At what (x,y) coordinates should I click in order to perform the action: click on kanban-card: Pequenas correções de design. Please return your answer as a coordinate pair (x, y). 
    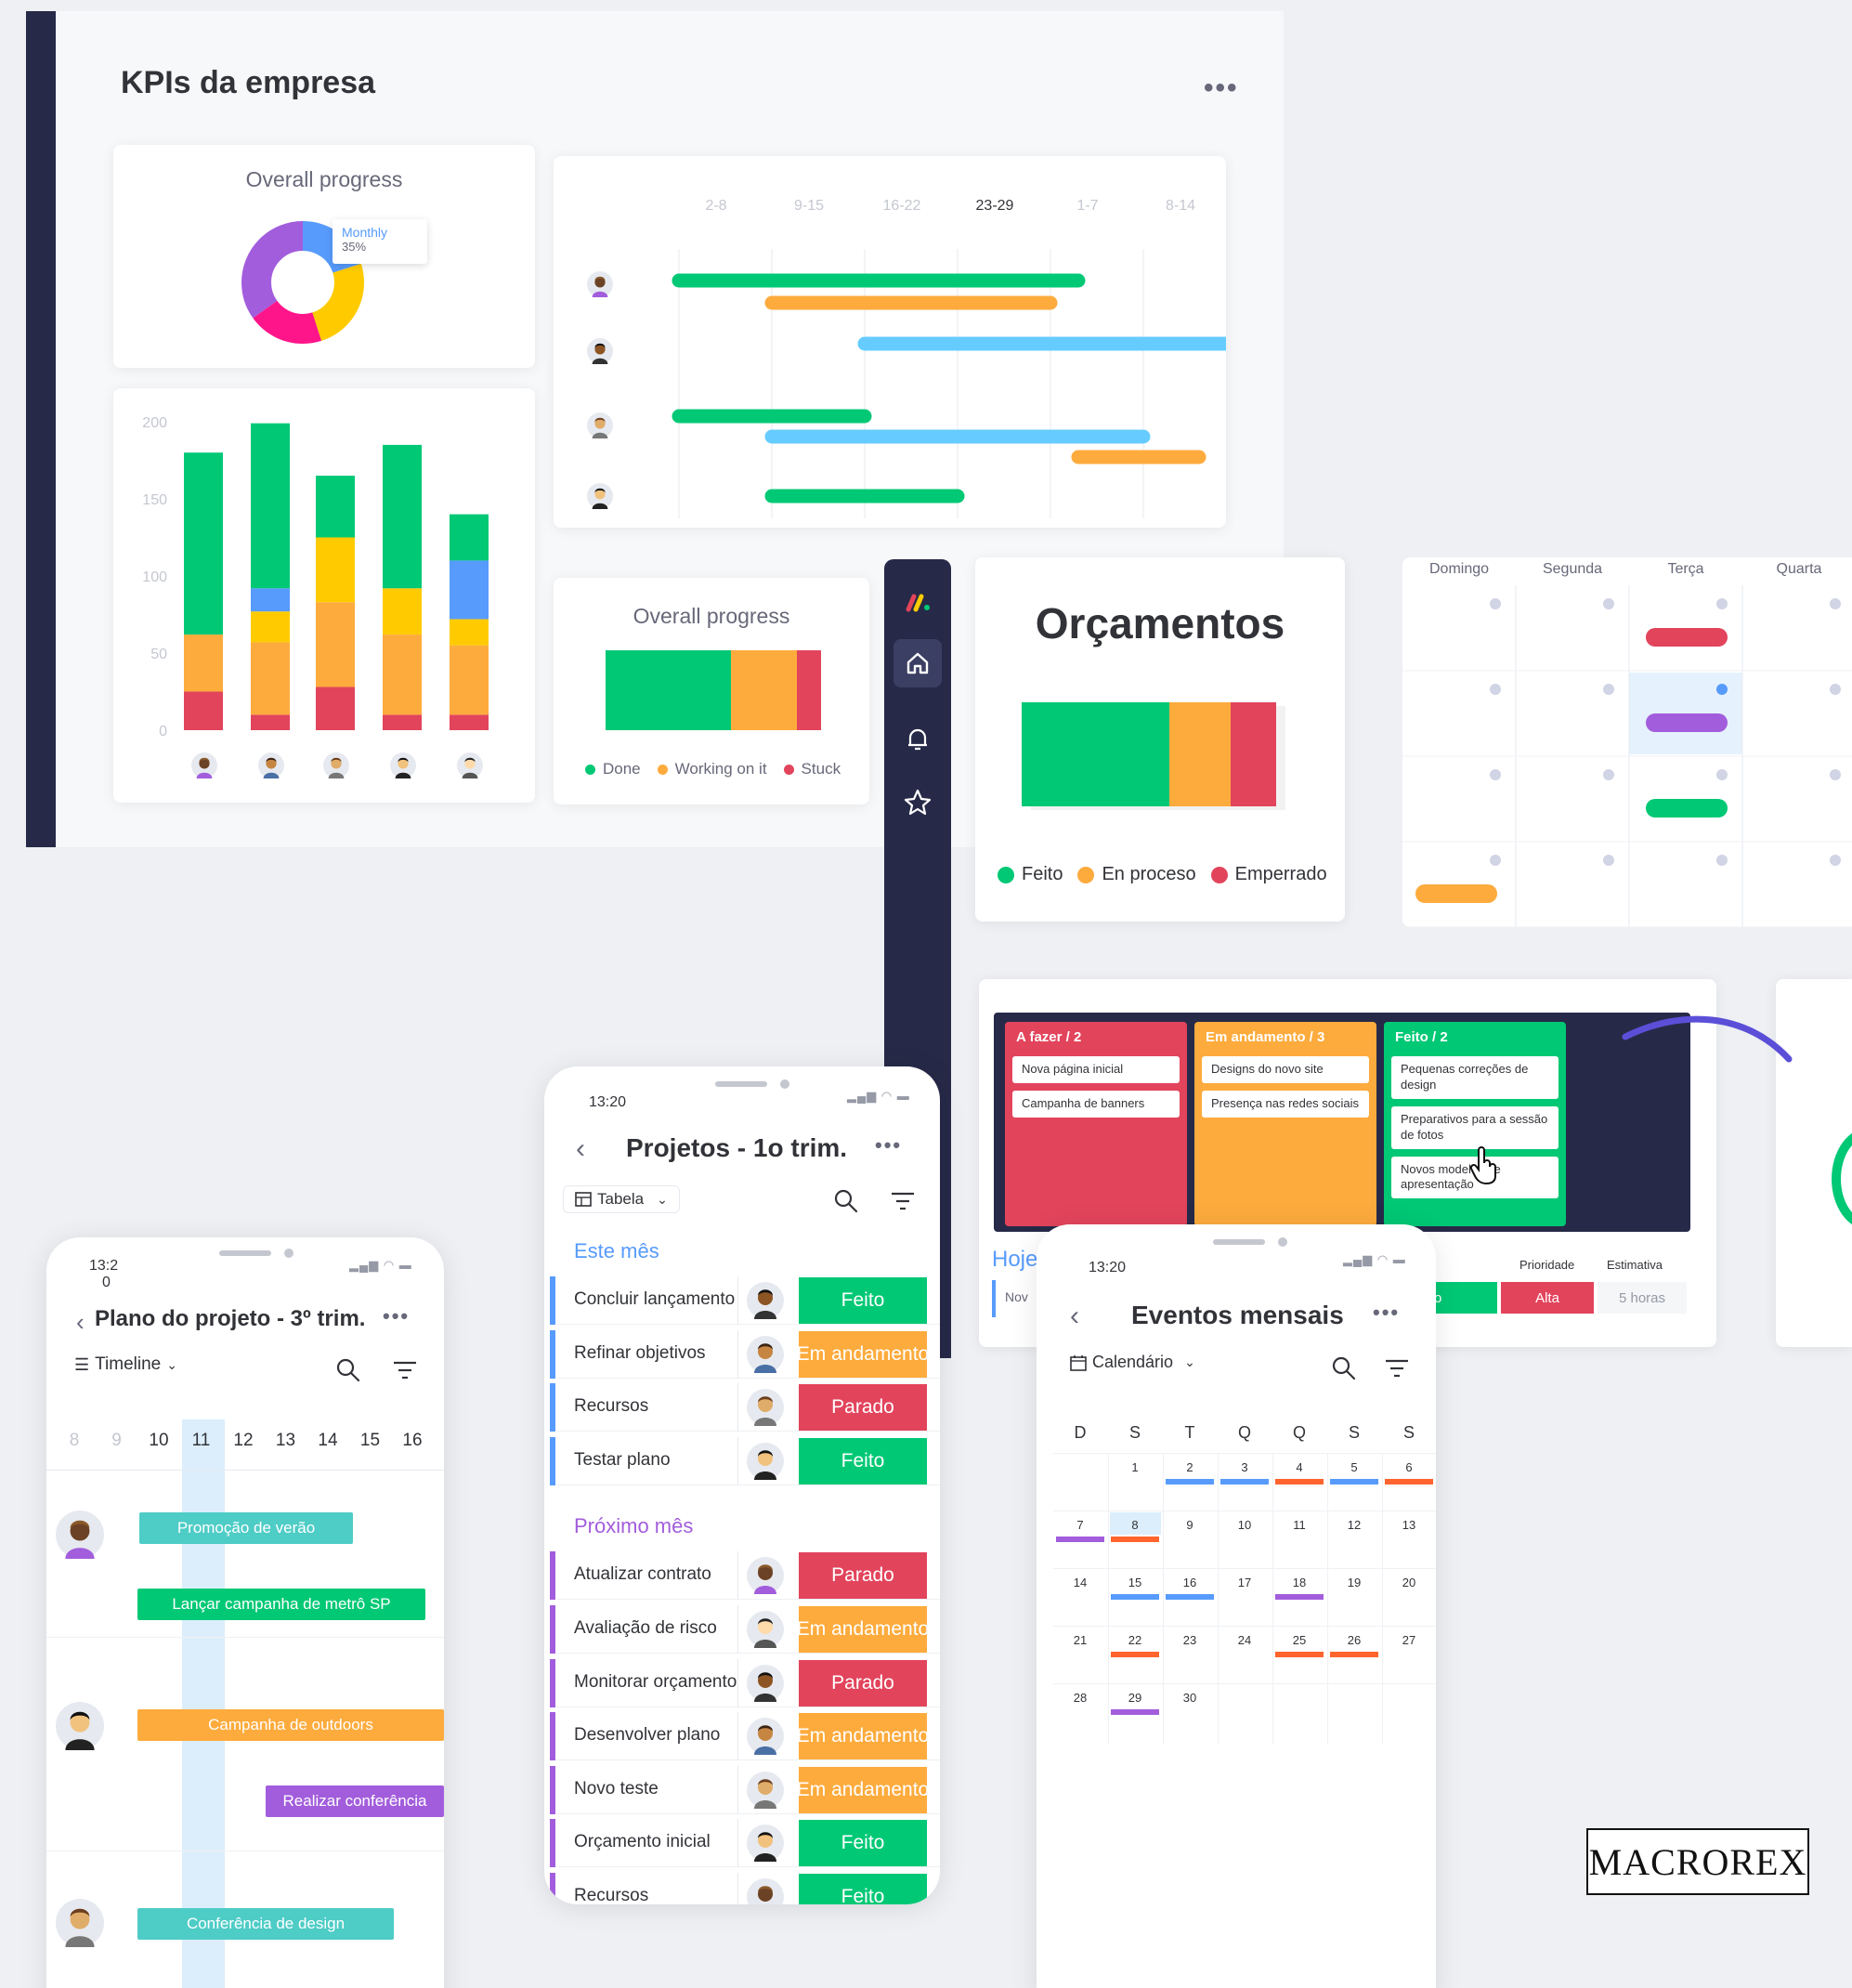
    Looking at the image, I should click on (1475, 1077).